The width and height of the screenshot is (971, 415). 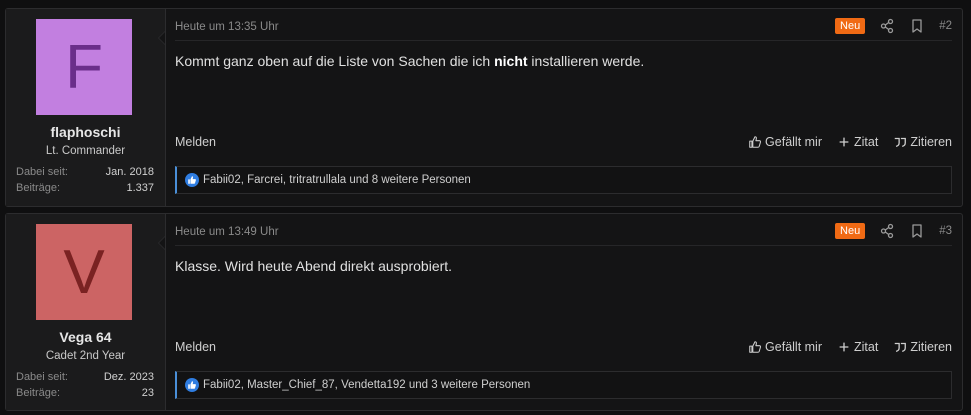 I want to click on stat-value: 1.337, so click(x=140, y=188).